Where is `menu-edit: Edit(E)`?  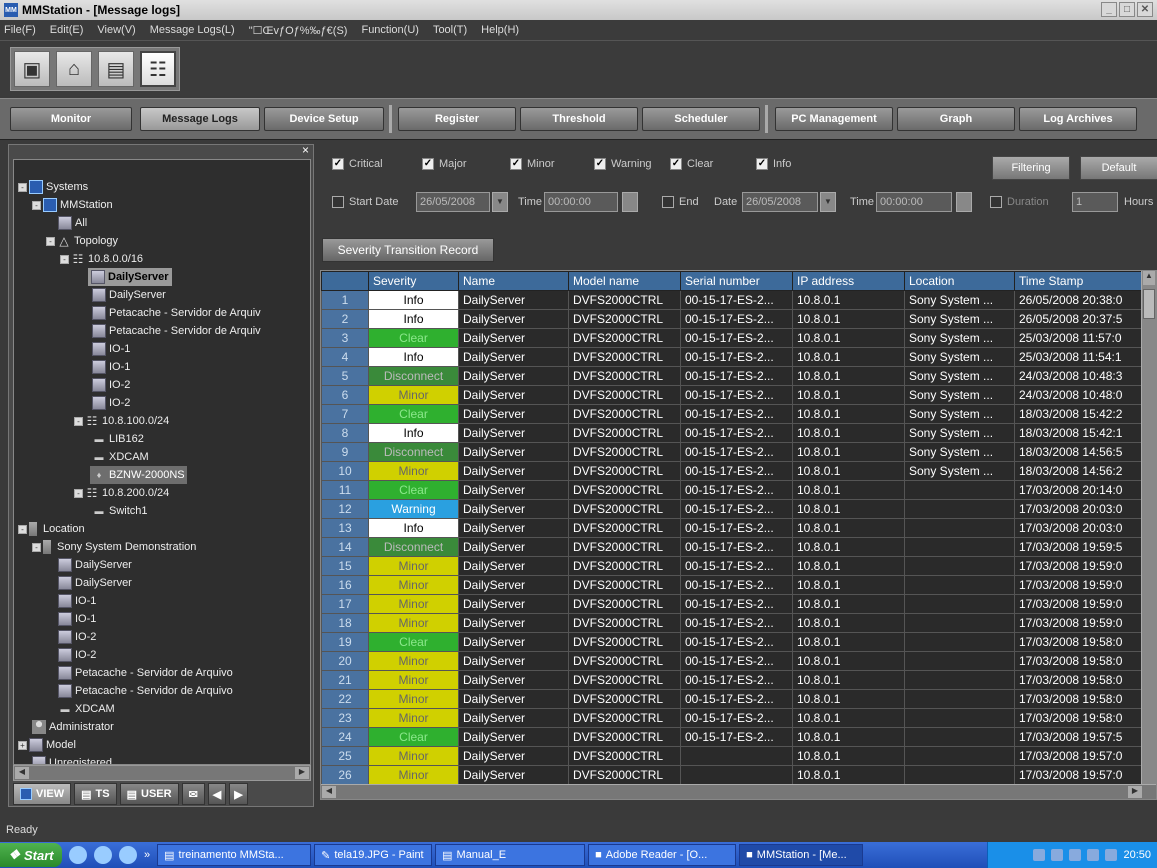 menu-edit: Edit(E) is located at coordinates (67, 30).